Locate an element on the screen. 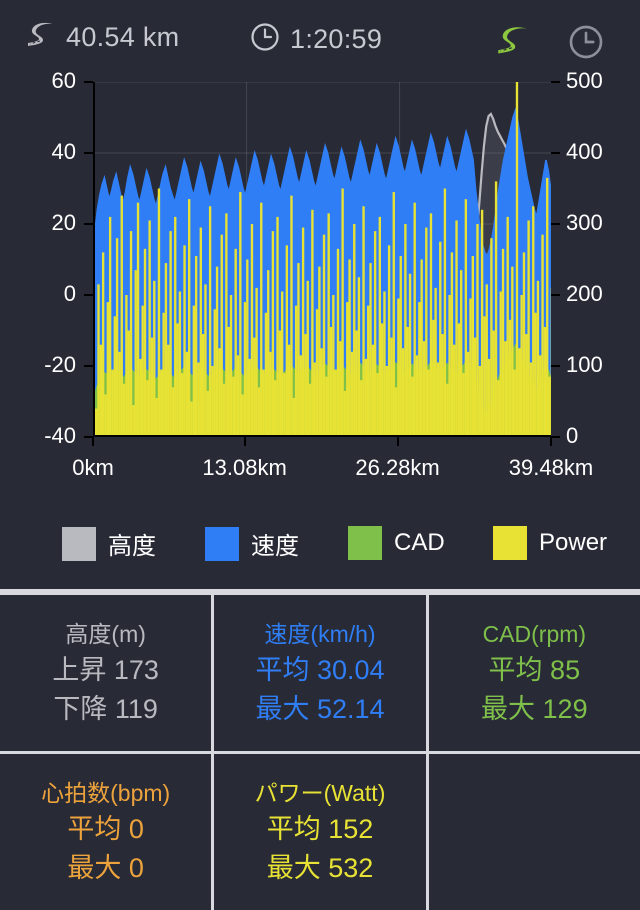 The width and height of the screenshot is (640, 910). legend-item-Power: Power is located at coordinates (550, 543).